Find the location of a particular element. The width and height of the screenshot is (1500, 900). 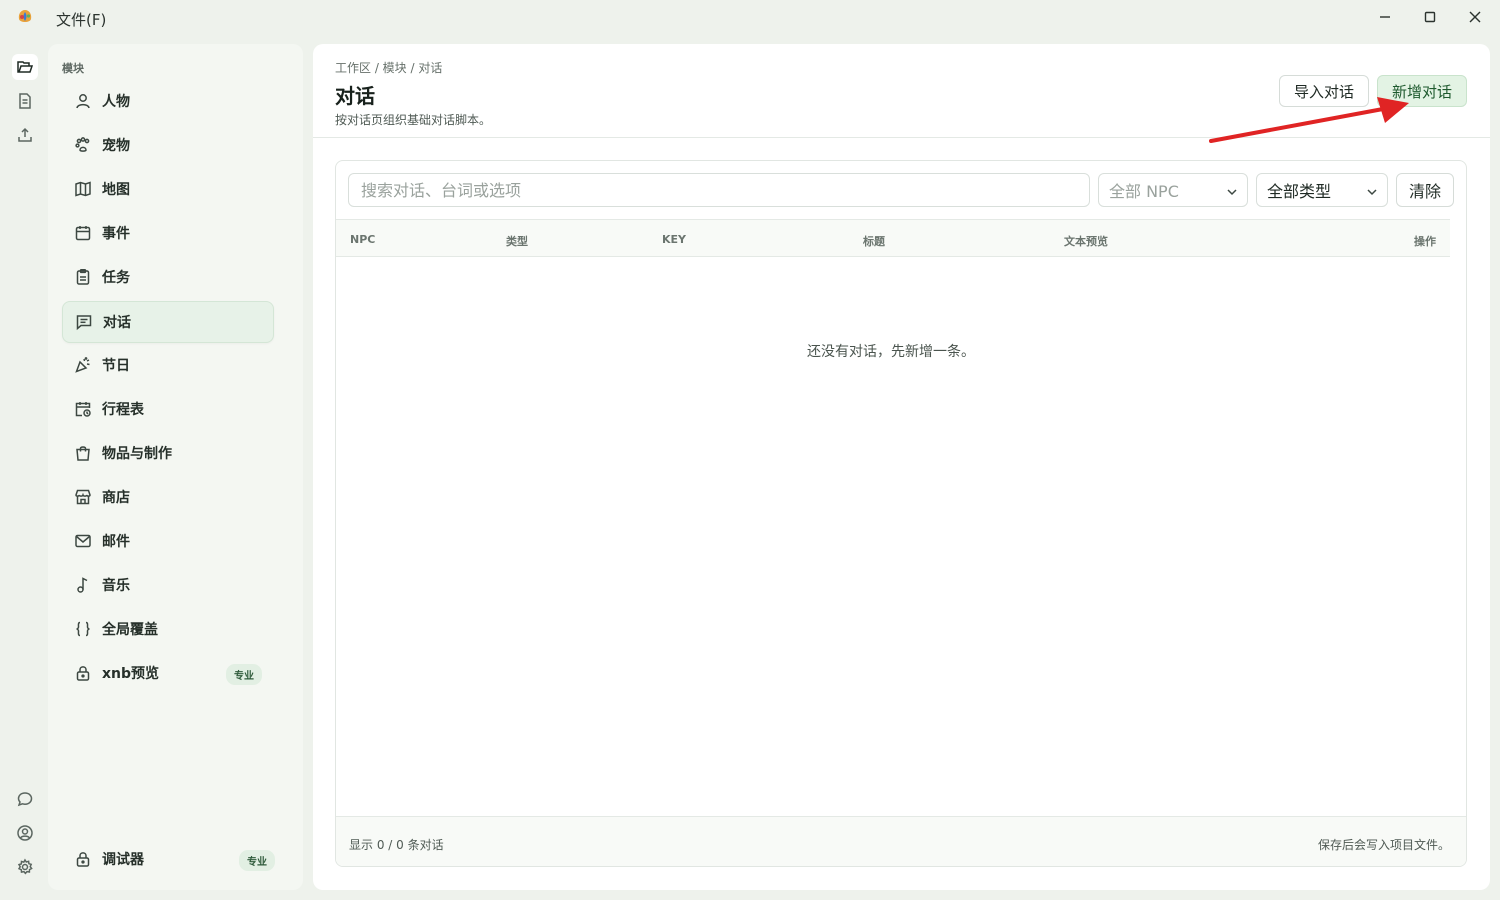

sidebar-item-label: 行程表 is located at coordinates (123, 410).